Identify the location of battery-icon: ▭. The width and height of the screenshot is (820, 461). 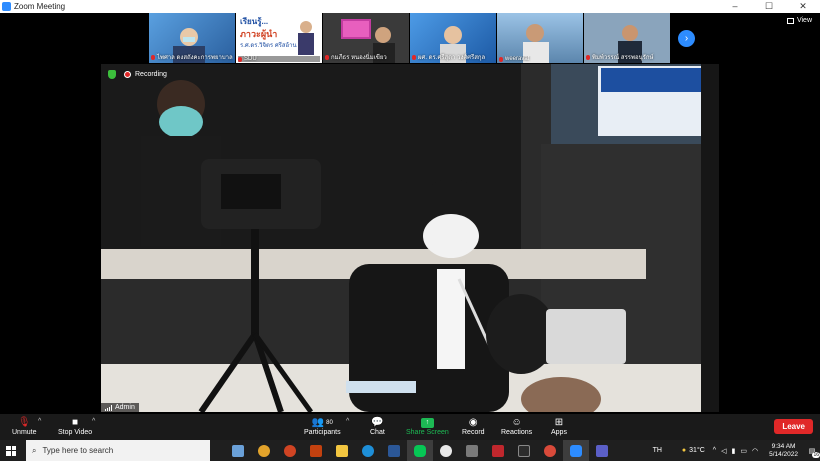
(743, 451).